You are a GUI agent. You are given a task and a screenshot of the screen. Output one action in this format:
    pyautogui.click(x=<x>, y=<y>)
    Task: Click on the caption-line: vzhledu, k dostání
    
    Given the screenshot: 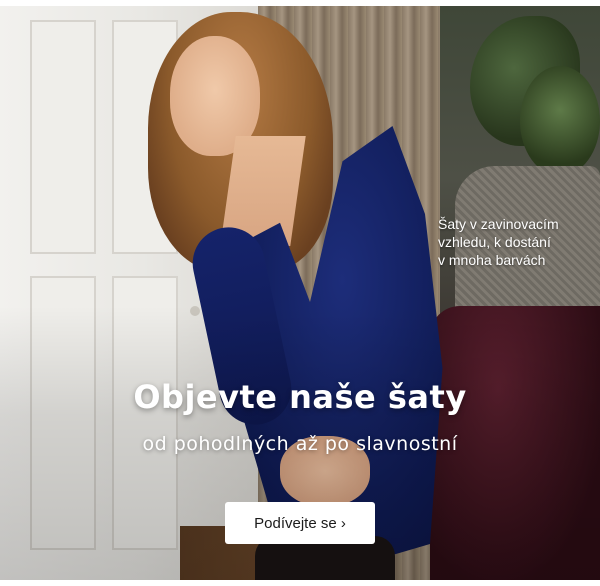 What is the action you would take?
    pyautogui.click(x=494, y=242)
    